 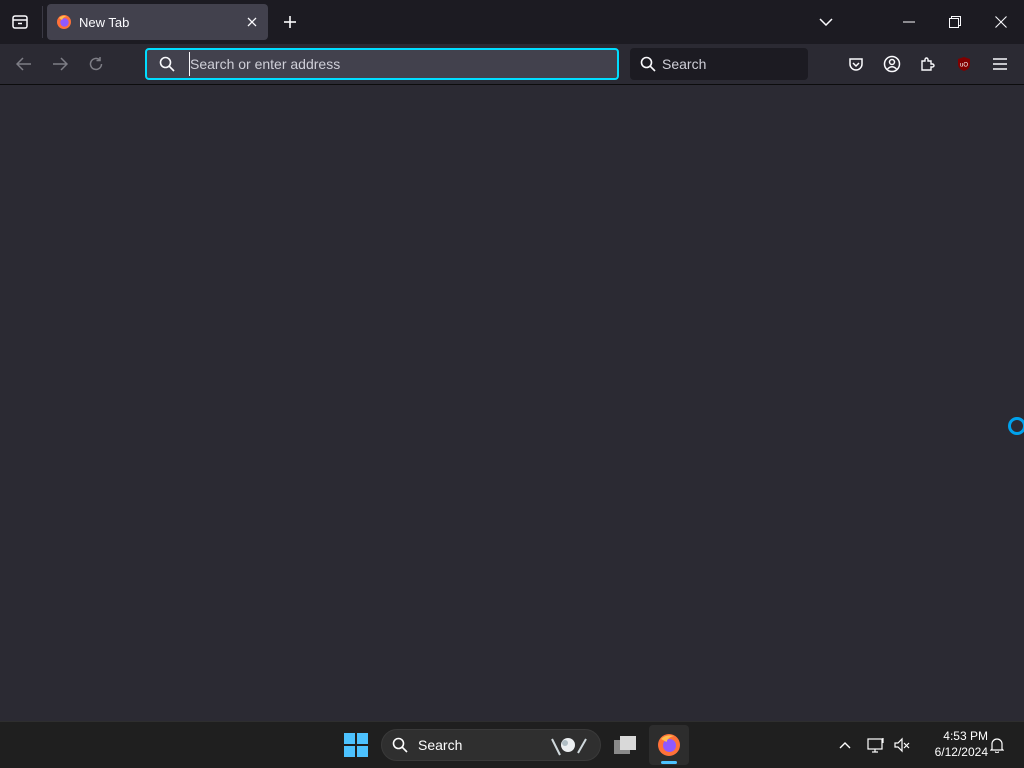 I want to click on file-explorer-button, so click(x=625, y=745).